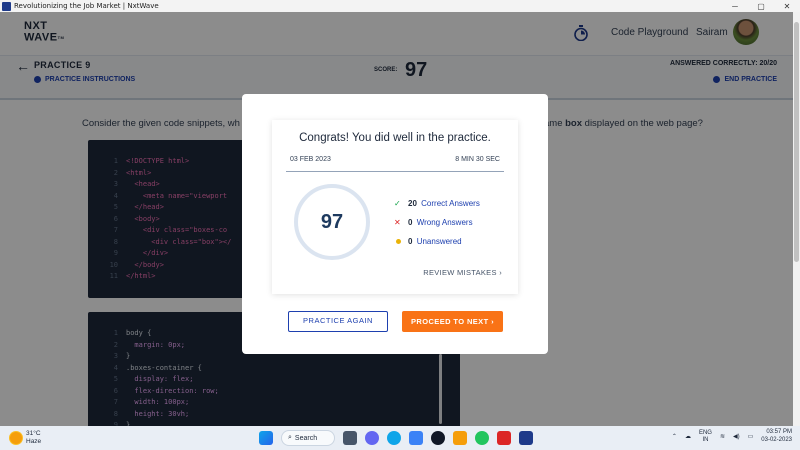 The image size is (800, 450). Describe the element at coordinates (482, 438) in the screenshot. I see `chrome-icon` at that location.